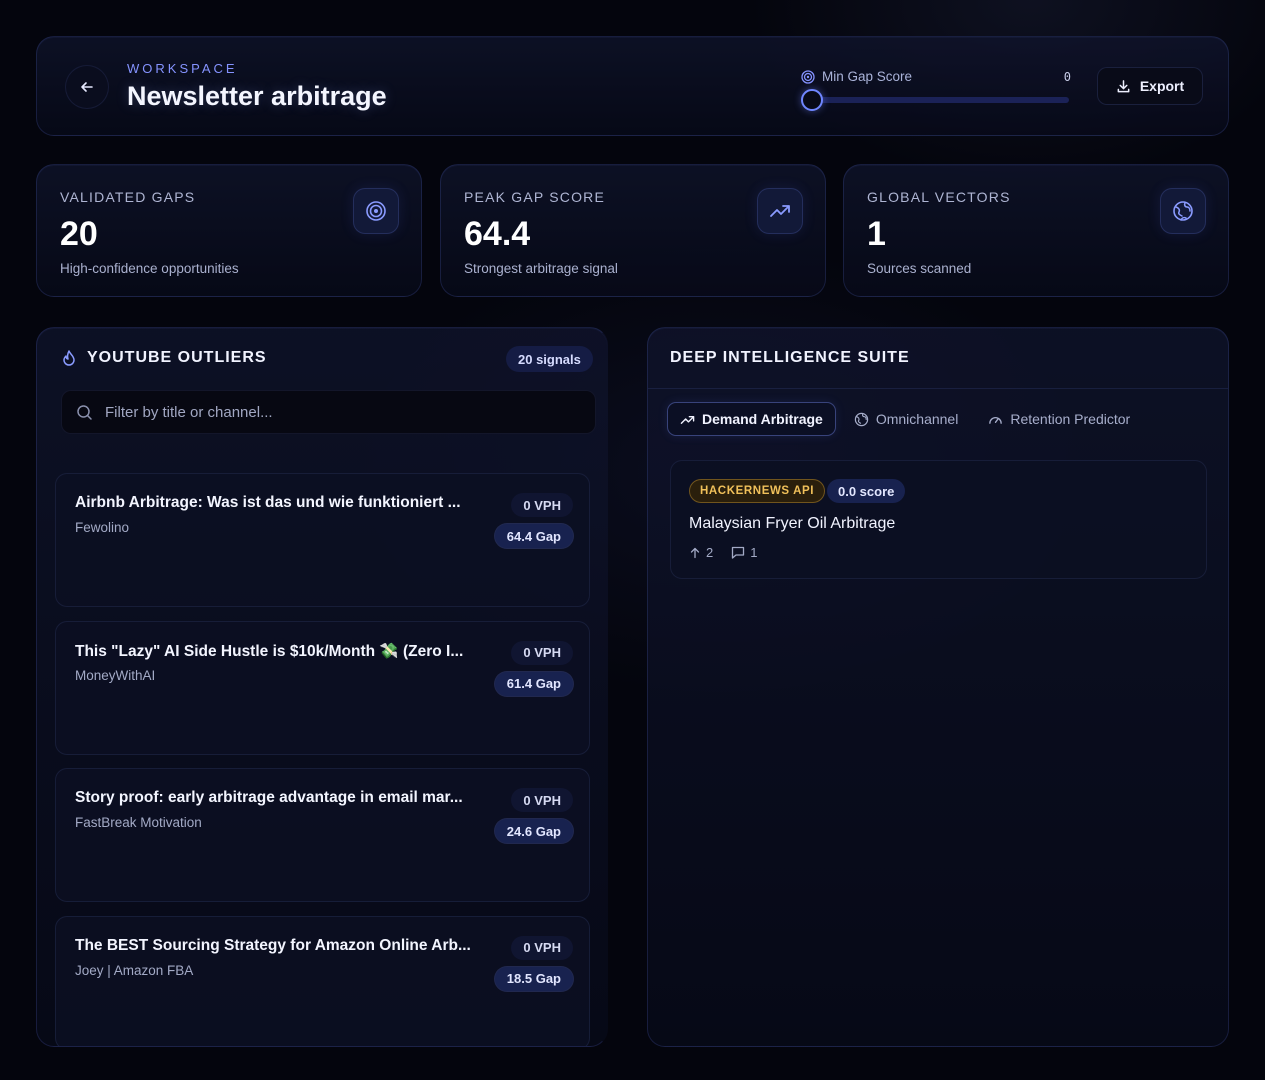 The height and width of the screenshot is (1080, 1265). What do you see at coordinates (1067, 77) in the screenshot?
I see `slider-value: 0` at bounding box center [1067, 77].